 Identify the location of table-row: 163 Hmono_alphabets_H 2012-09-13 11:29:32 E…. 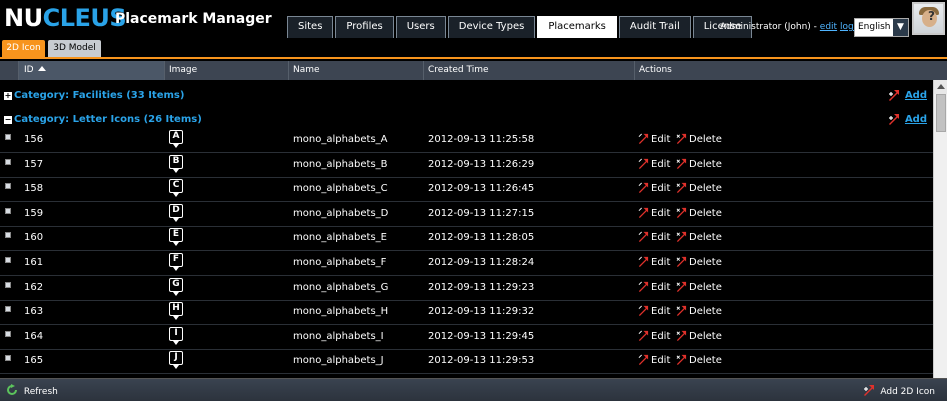
(466, 313).